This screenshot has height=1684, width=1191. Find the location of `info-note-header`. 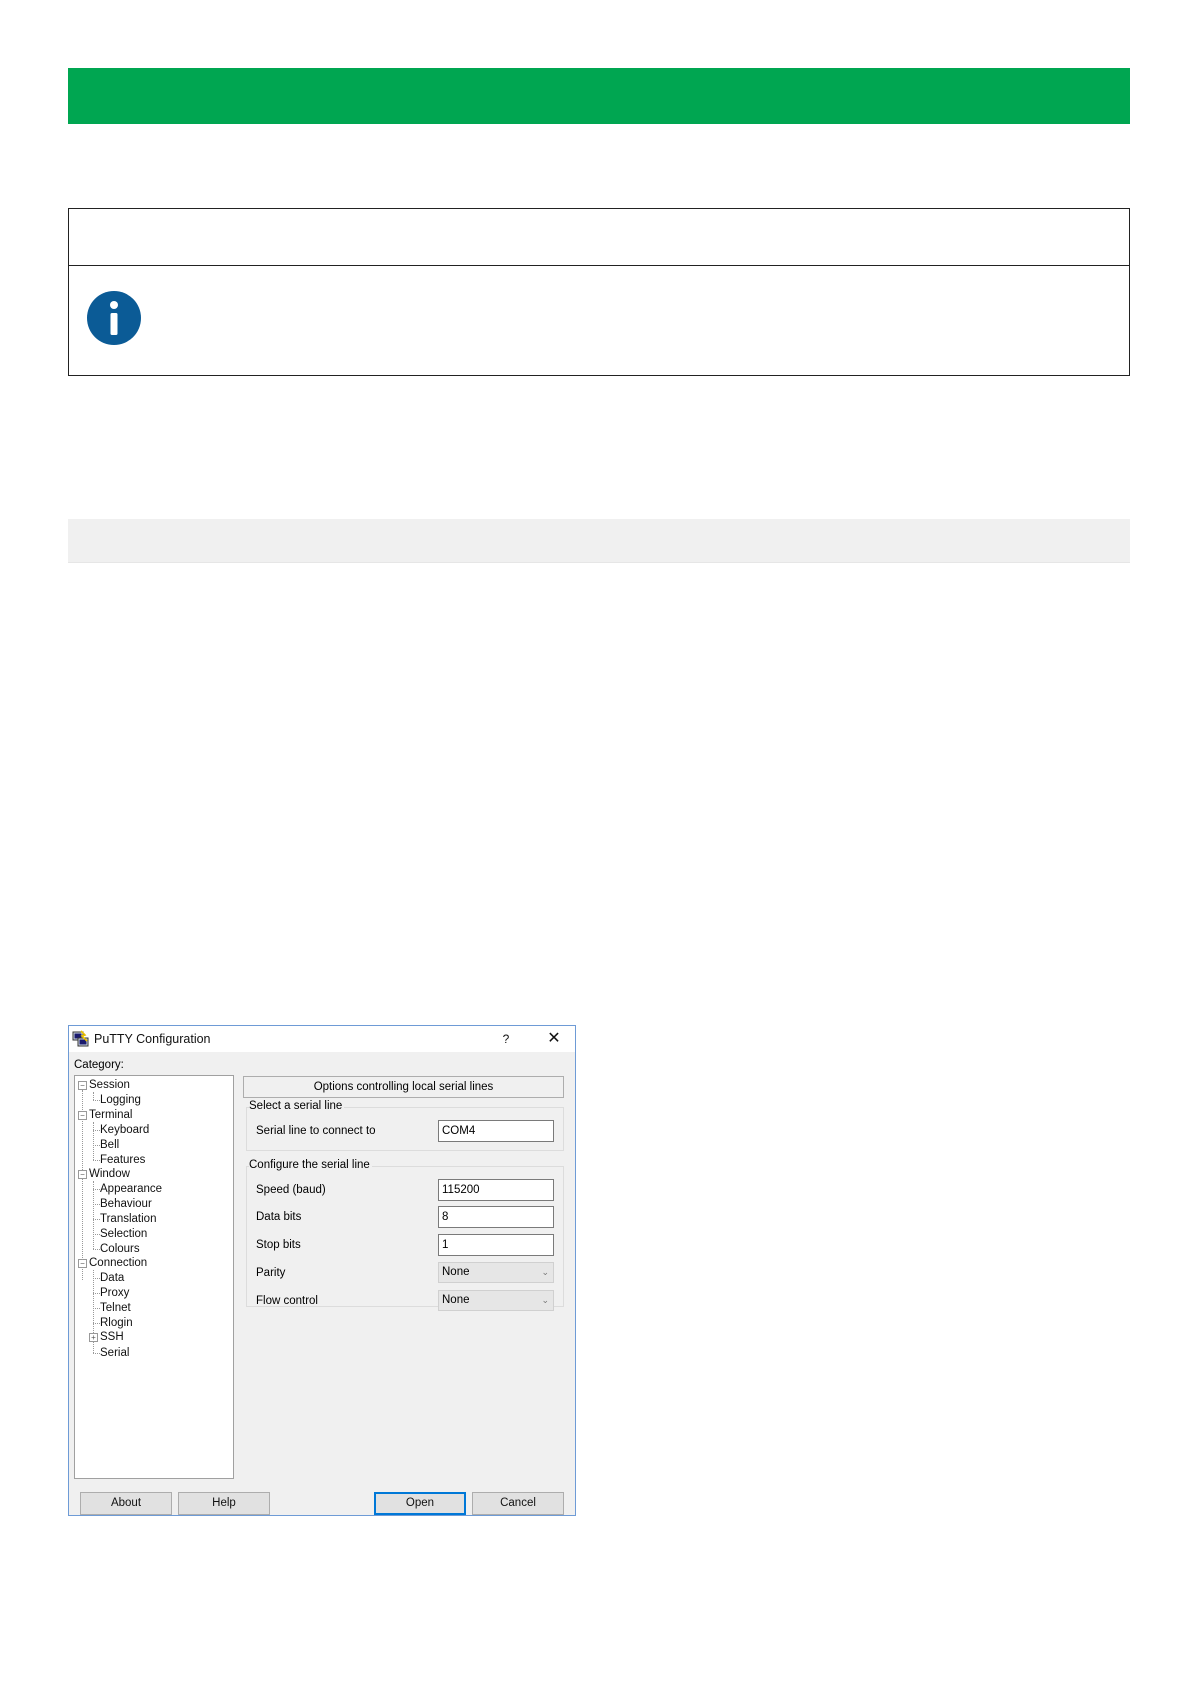

info-note-header is located at coordinates (599, 237).